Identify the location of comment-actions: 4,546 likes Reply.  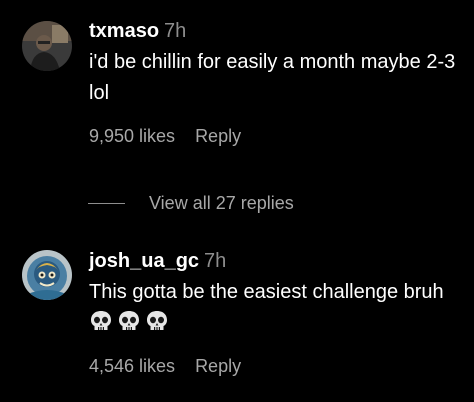
(278, 366).